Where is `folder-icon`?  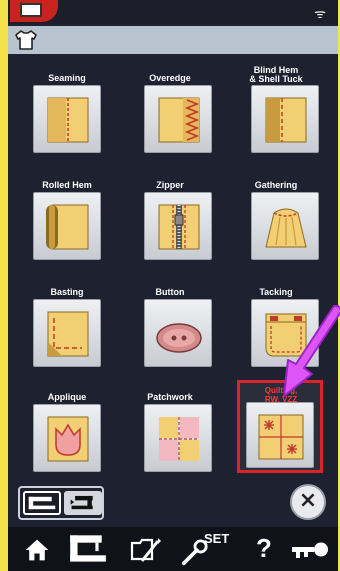
folder-icon is located at coordinates (145, 550).